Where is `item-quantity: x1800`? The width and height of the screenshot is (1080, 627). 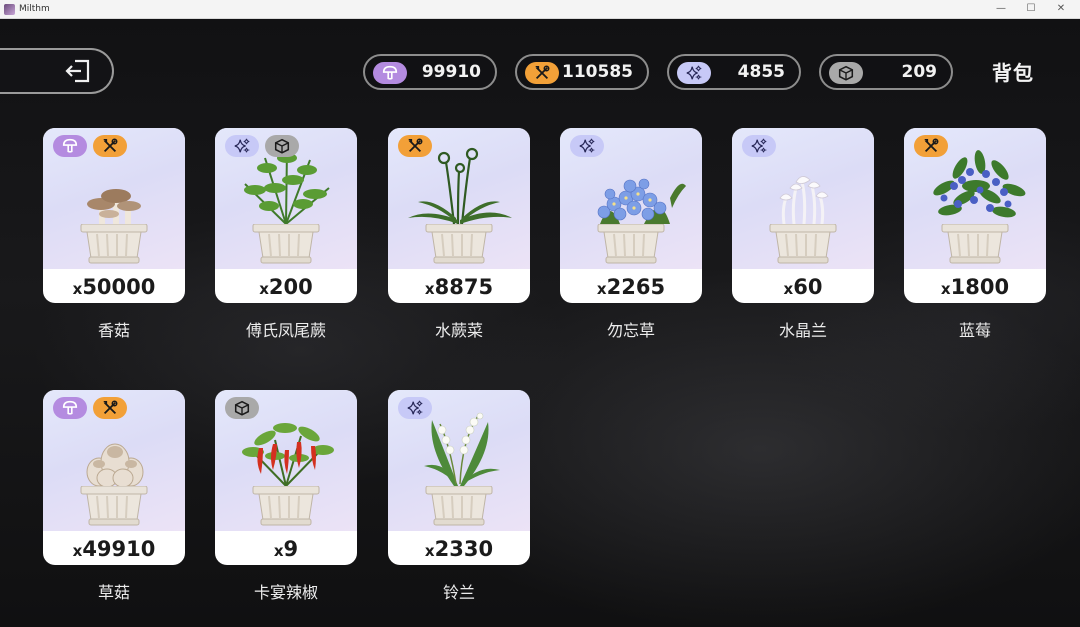
item-quantity: x1800 is located at coordinates (975, 287).